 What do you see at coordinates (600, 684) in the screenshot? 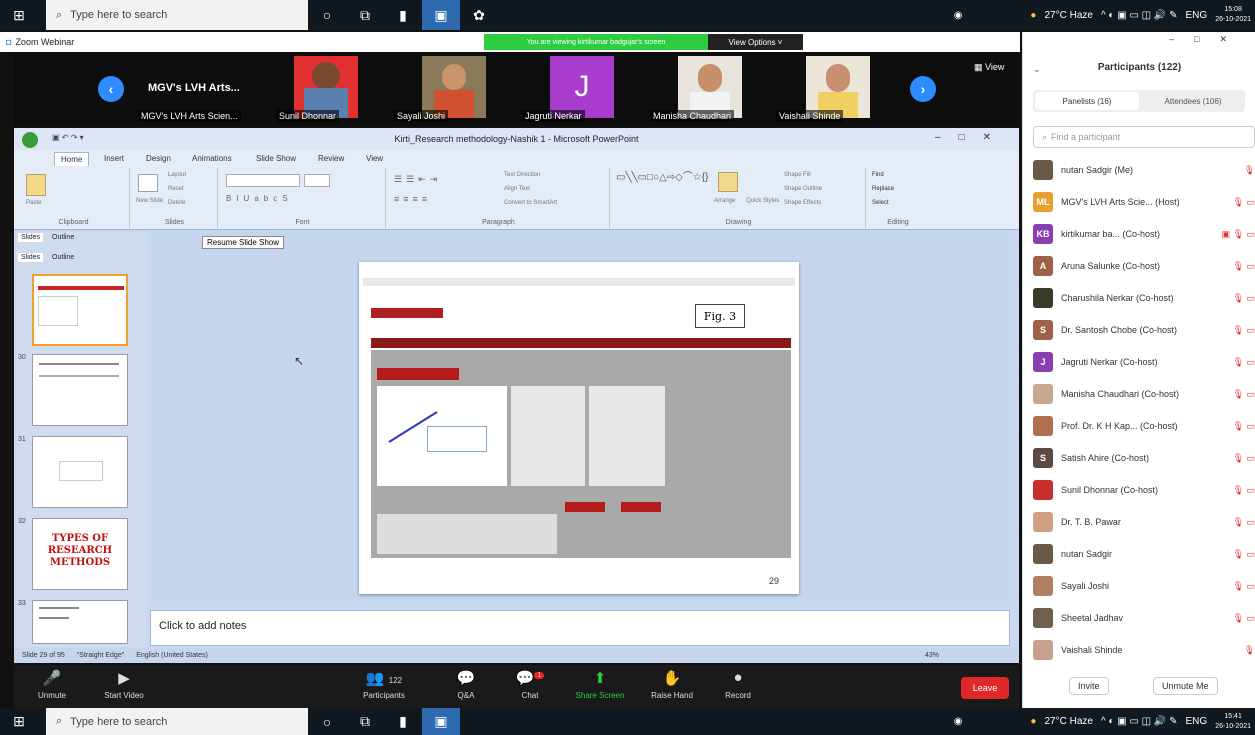
I see `share-screen-button: ⬆ Share Screen` at bounding box center [600, 684].